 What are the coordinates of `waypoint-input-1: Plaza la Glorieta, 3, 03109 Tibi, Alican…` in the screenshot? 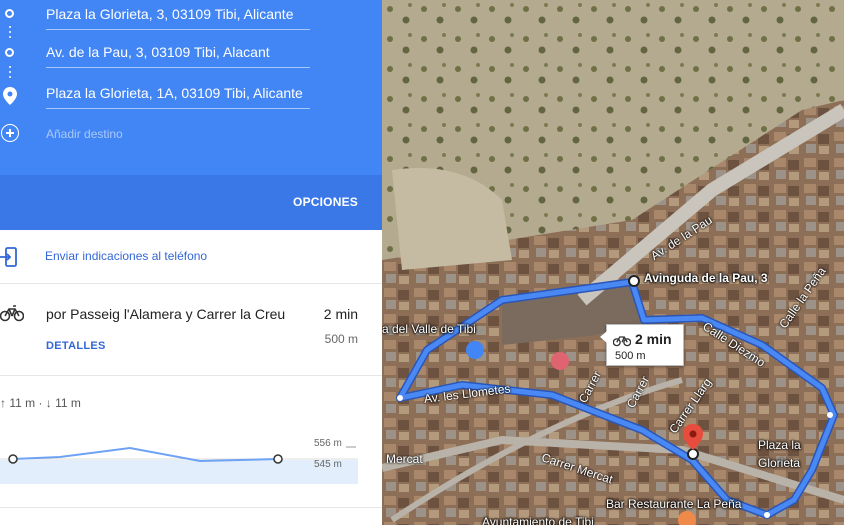 It's located at (178, 15).